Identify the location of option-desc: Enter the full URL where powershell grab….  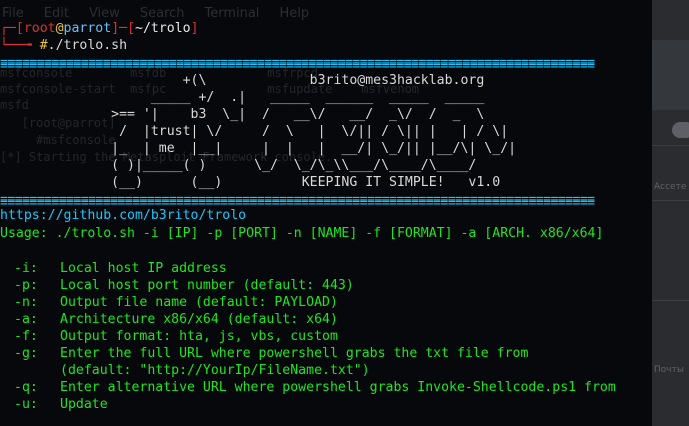
(294, 353).